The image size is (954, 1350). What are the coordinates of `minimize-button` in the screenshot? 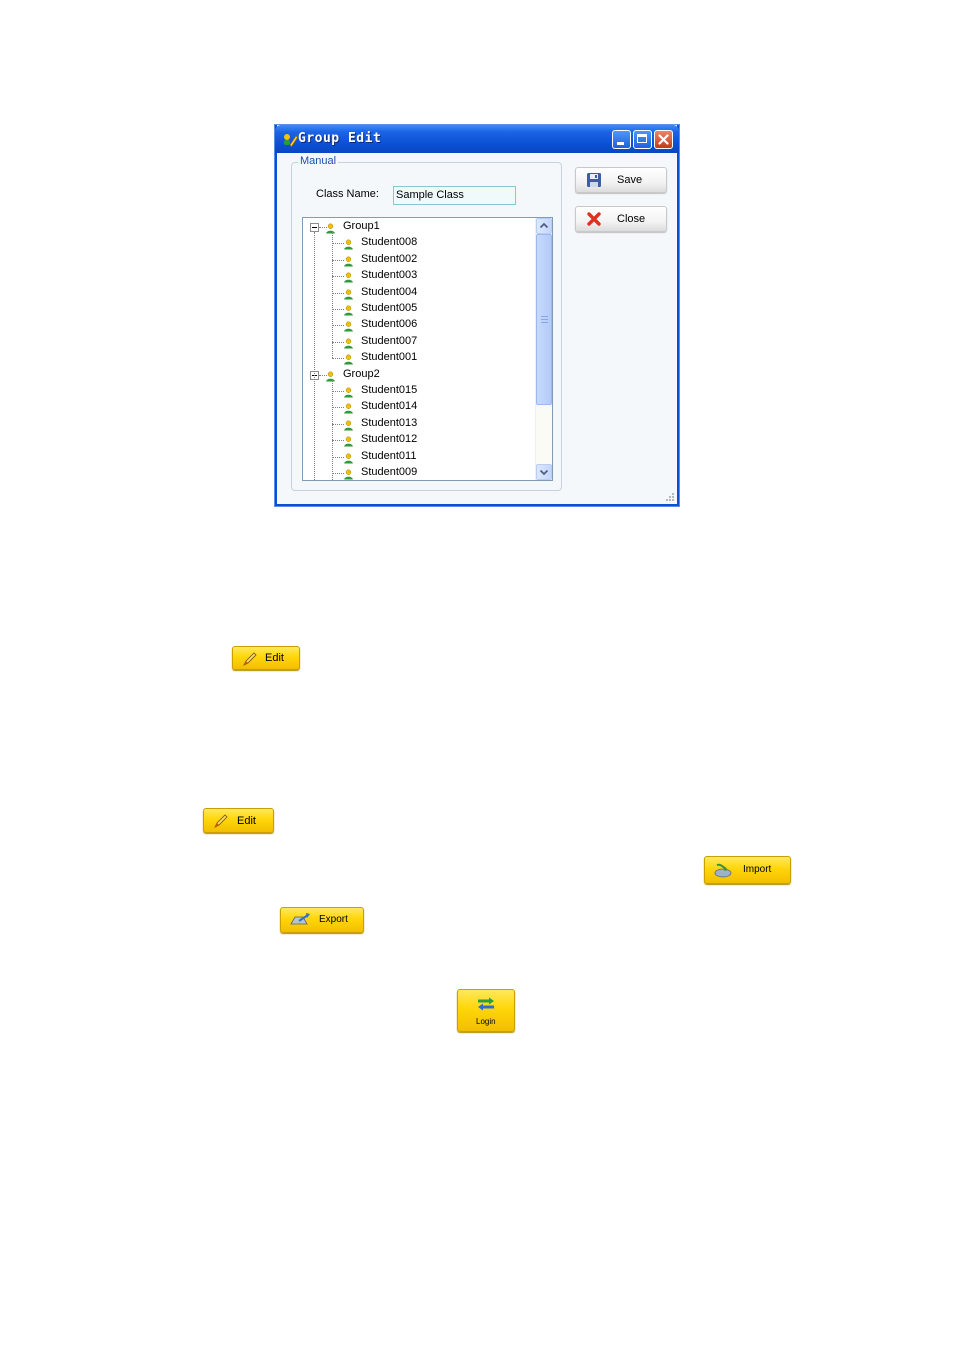 It's located at (621, 139).